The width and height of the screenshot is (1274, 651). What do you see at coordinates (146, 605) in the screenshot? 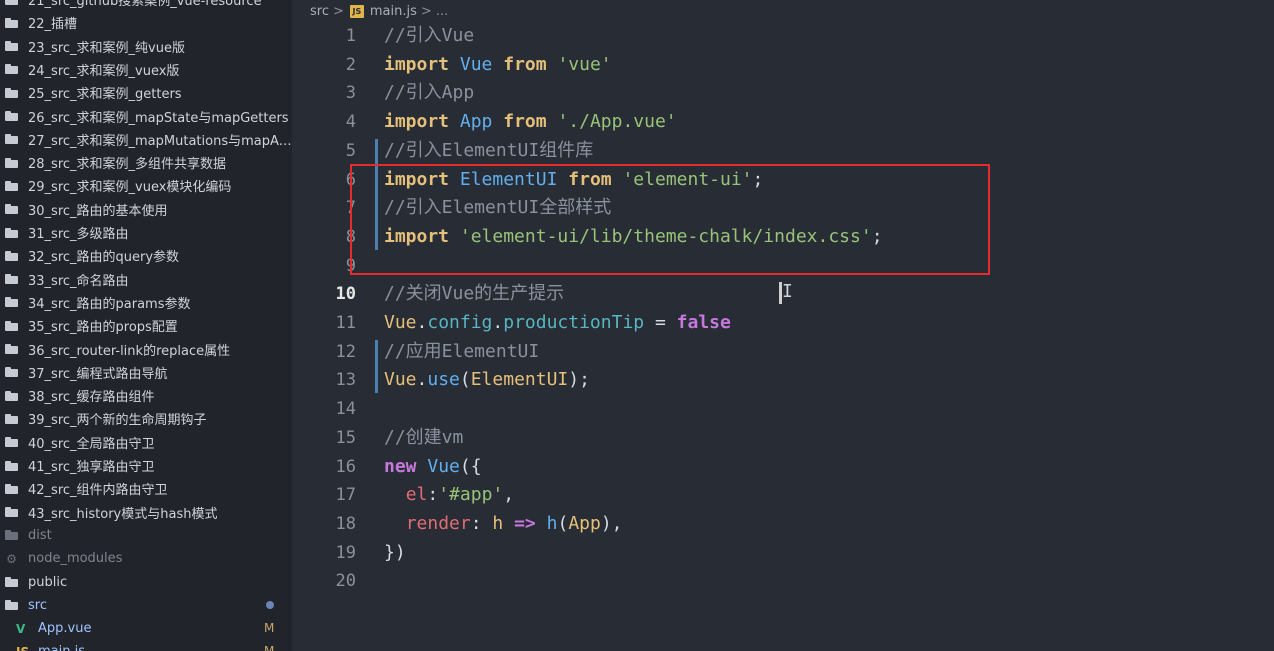
I see `sidebar-item: src` at bounding box center [146, 605].